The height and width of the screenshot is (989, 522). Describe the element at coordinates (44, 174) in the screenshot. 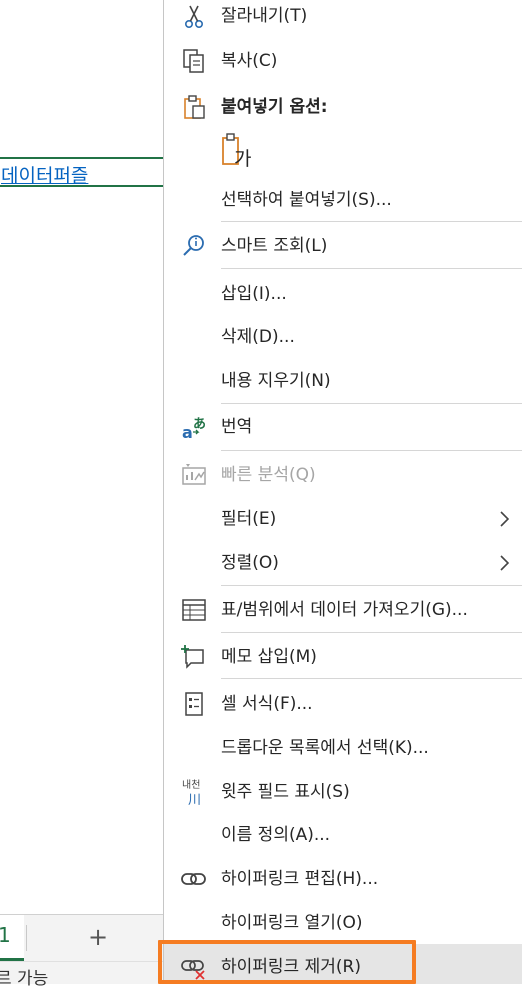

I see `hyperlink-text: 데이터퍼즐` at that location.